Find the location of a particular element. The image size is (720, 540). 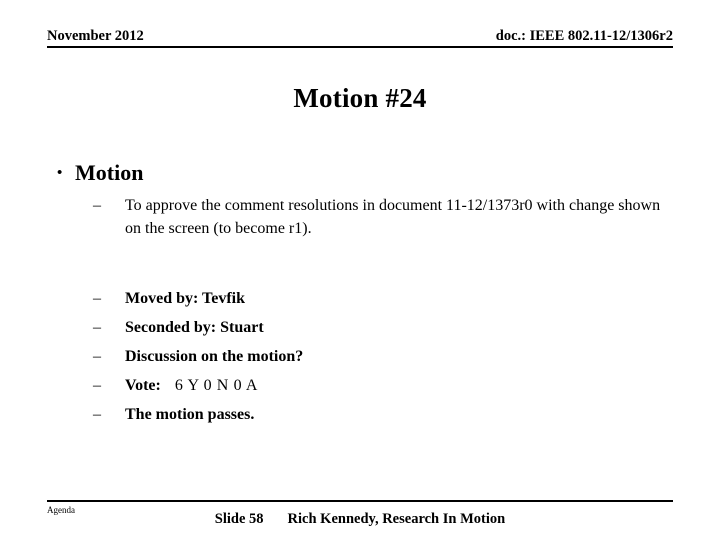

list-item-text: The motion passes. is located at coordinates (190, 414).